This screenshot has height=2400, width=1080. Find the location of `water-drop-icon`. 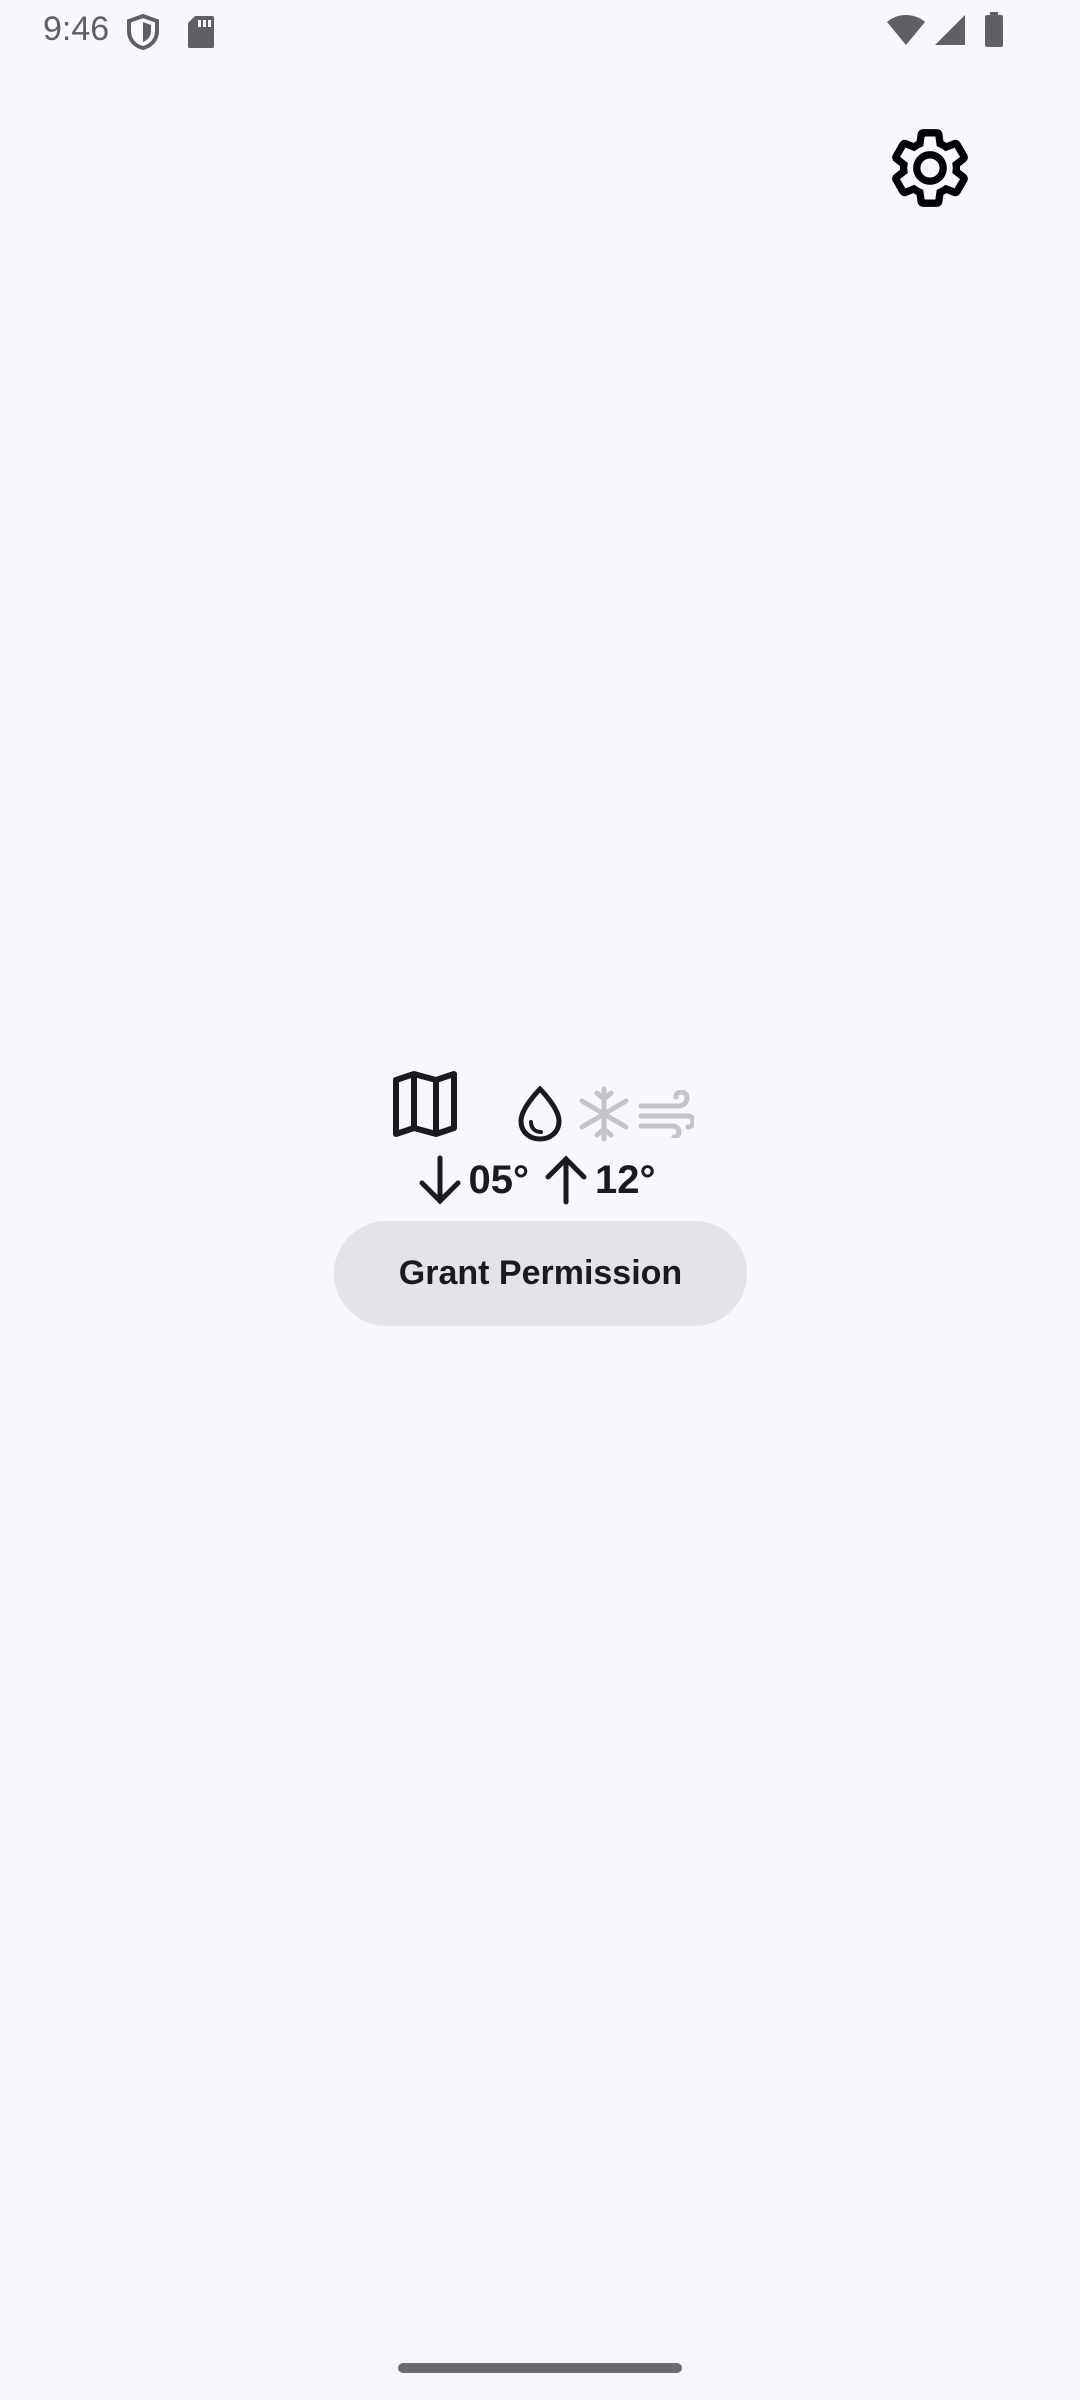

water-drop-icon is located at coordinates (540, 1116).